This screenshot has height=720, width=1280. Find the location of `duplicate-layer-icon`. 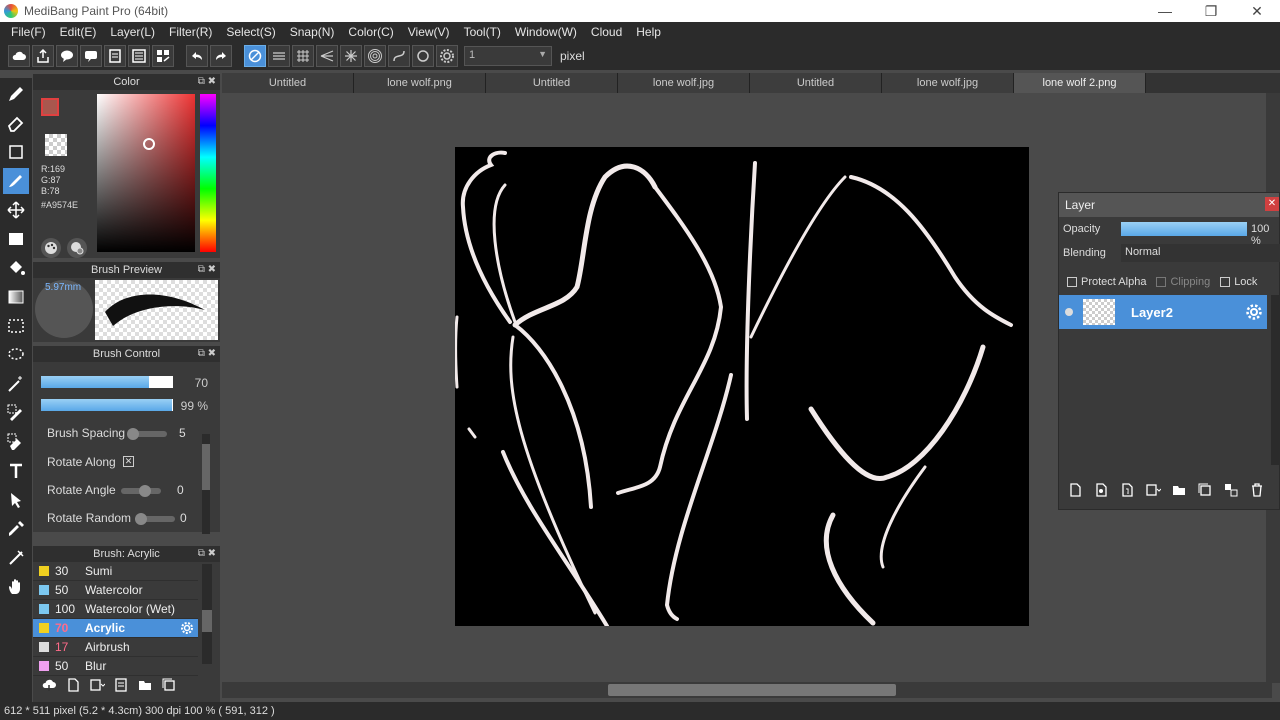

duplicate-layer-icon is located at coordinates (1205, 490).